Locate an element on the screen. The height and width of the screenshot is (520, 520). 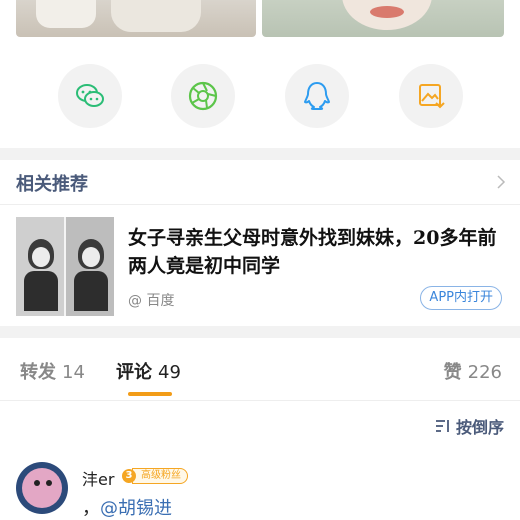
sort-order-button: 按倒序 is located at coordinates (469, 426).